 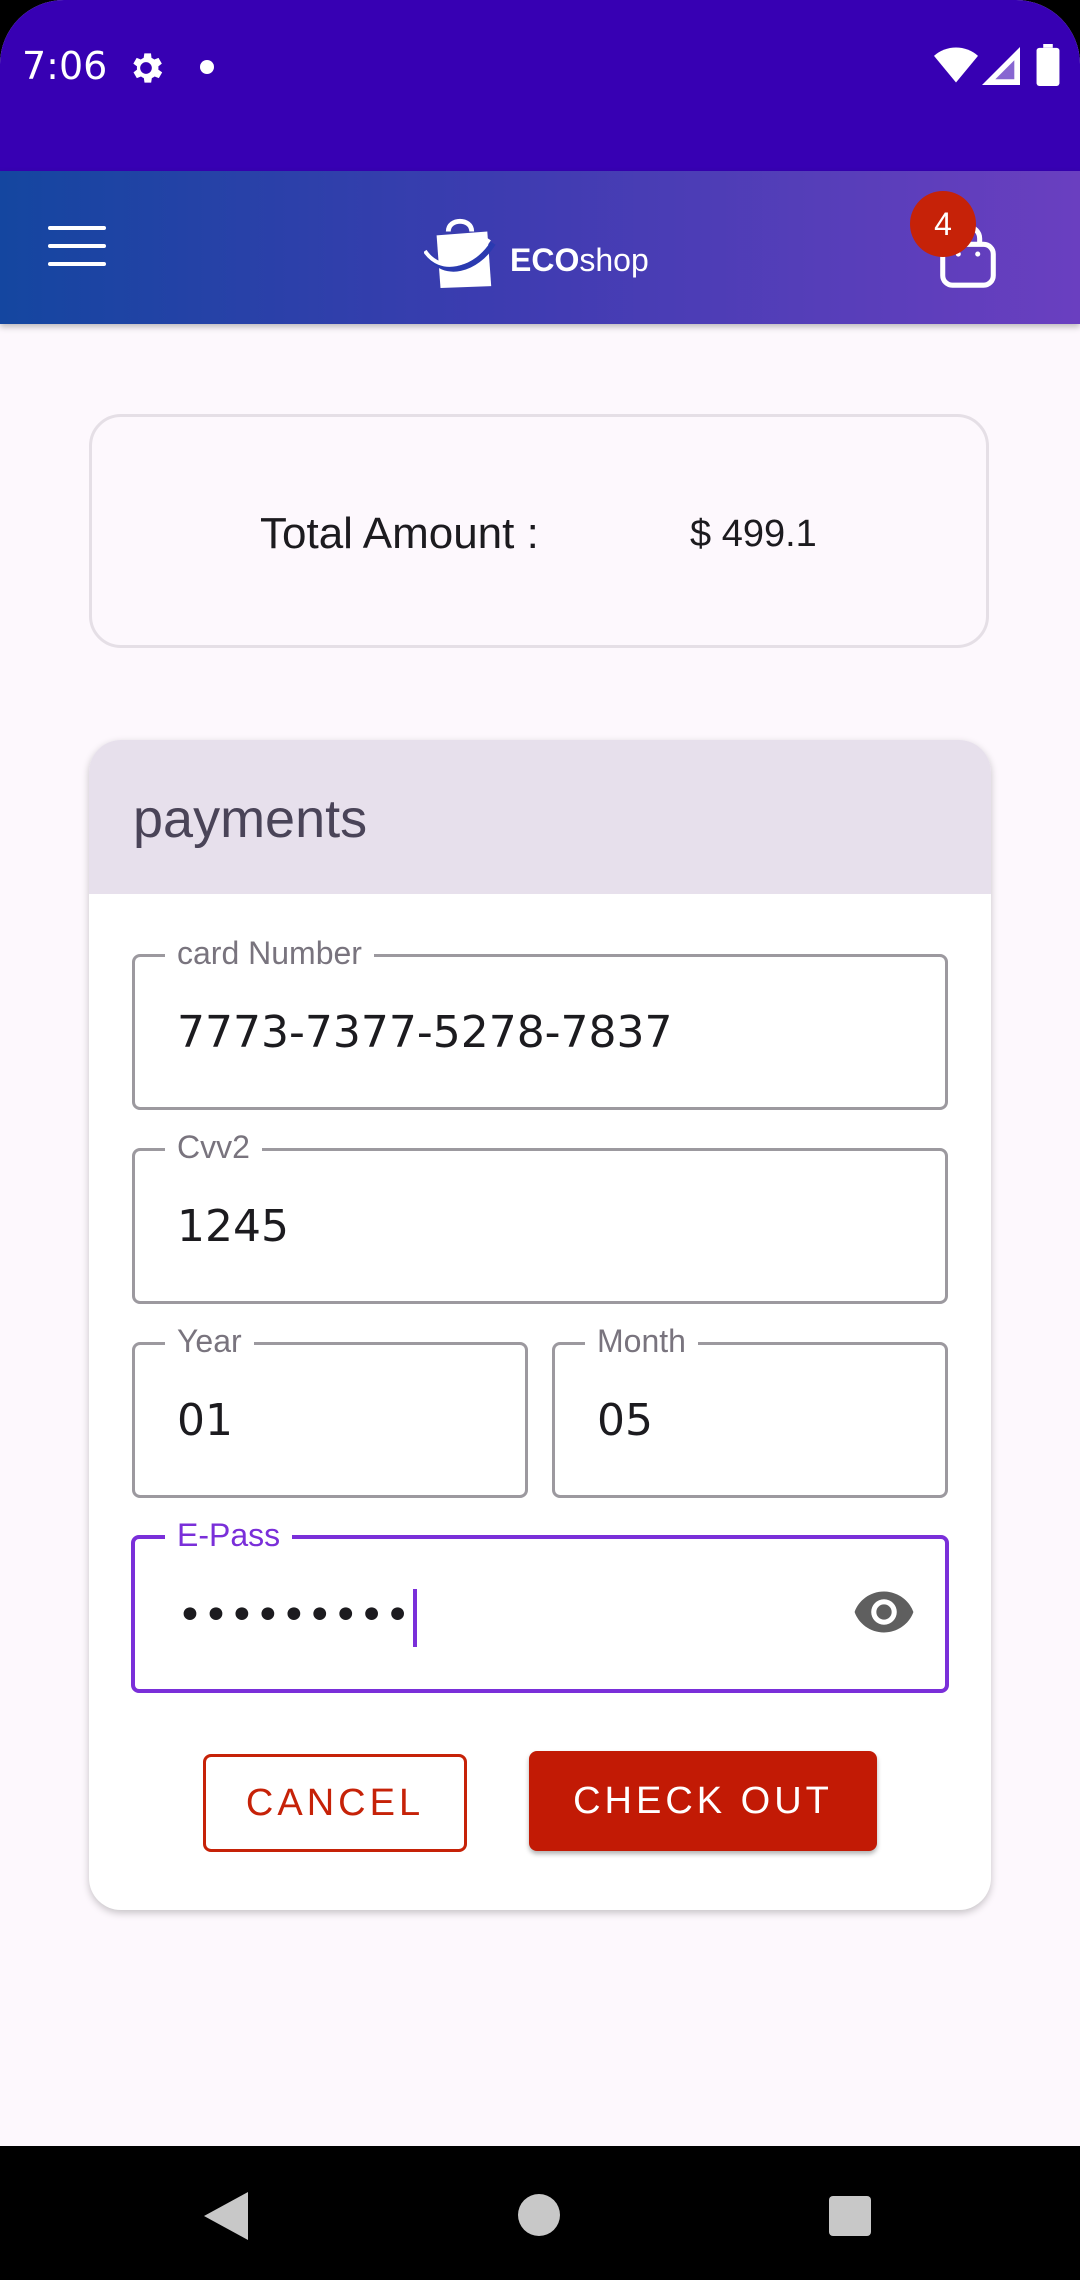 What do you see at coordinates (579, 259) in the screenshot?
I see `brand-name: ECOshop` at bounding box center [579, 259].